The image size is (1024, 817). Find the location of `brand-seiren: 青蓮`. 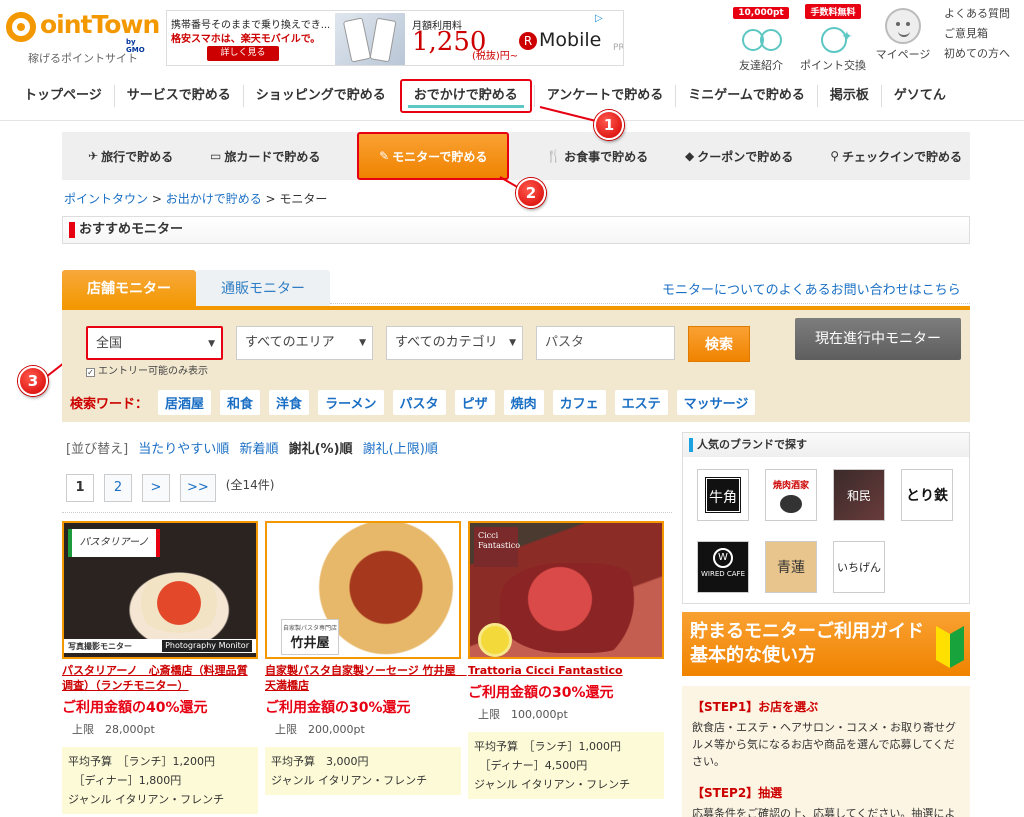

brand-seiren: 青蓮 is located at coordinates (791, 567).